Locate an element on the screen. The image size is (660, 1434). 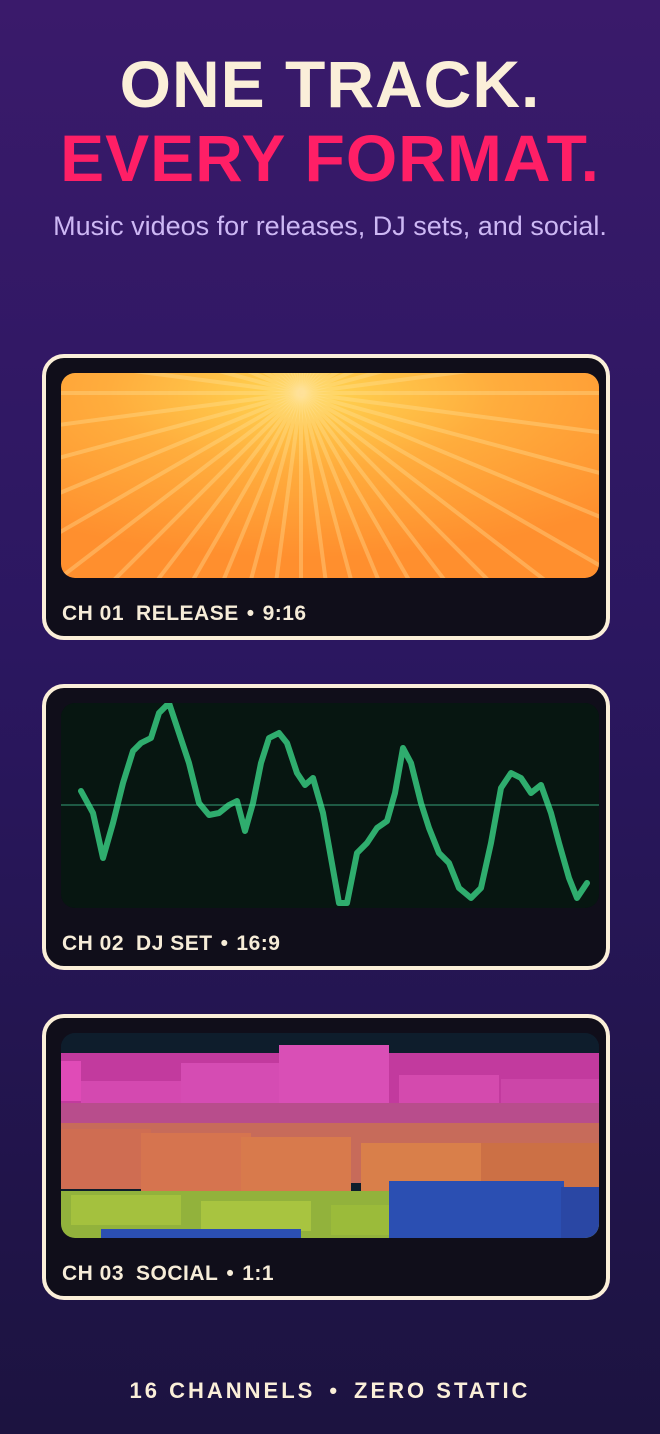
release-preview is located at coordinates (330, 475).